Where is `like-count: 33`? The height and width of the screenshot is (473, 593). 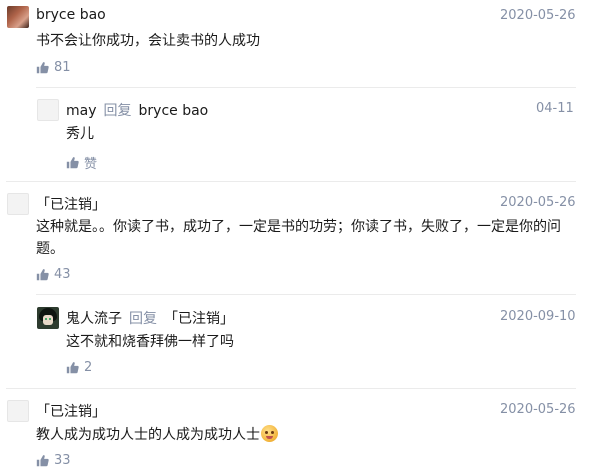
like-count: 33 is located at coordinates (62, 460).